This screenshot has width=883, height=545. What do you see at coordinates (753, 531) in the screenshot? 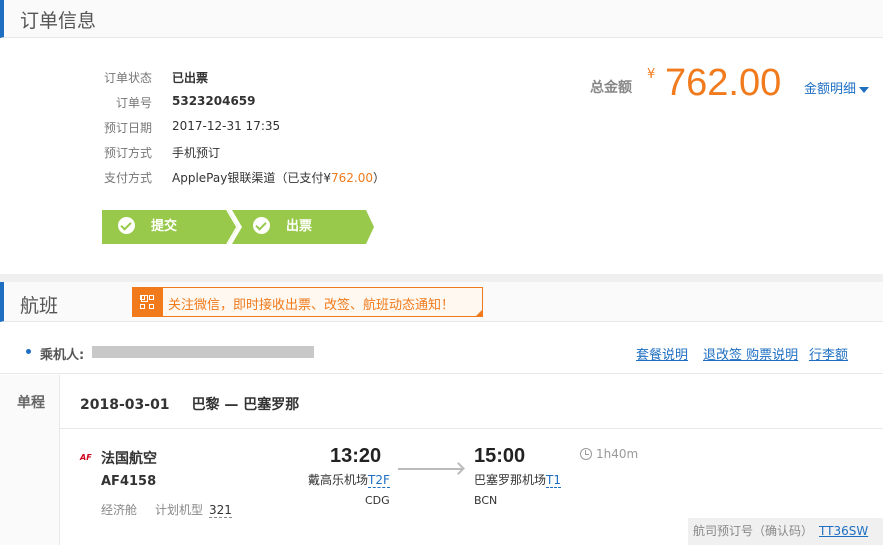
I see `pnr-label: 航司预订号（确认码）` at bounding box center [753, 531].